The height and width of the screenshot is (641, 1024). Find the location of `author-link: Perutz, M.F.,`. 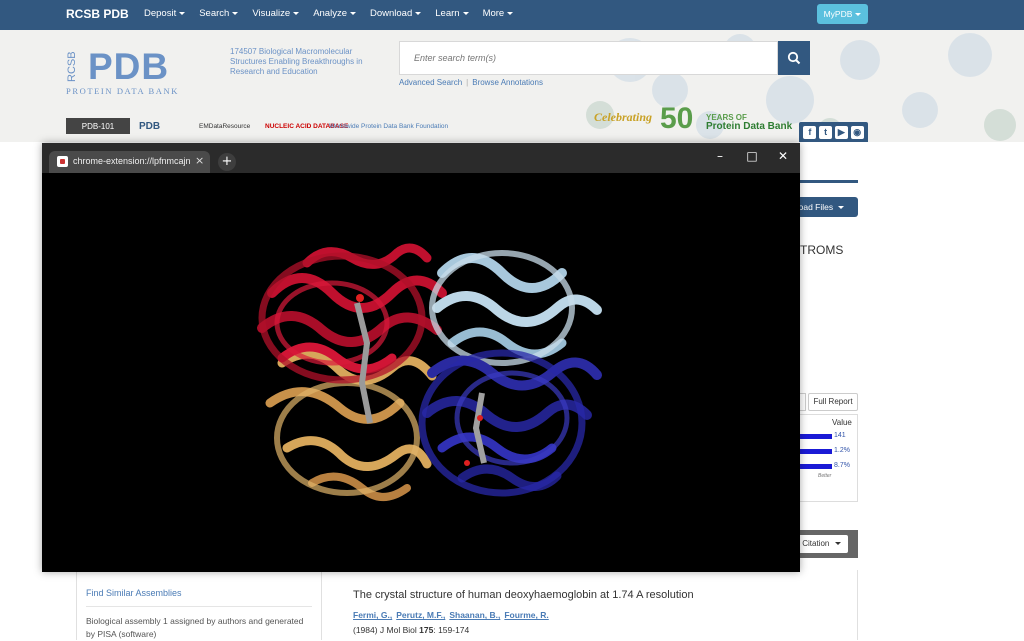

author-link: Perutz, M.F., is located at coordinates (420, 615).